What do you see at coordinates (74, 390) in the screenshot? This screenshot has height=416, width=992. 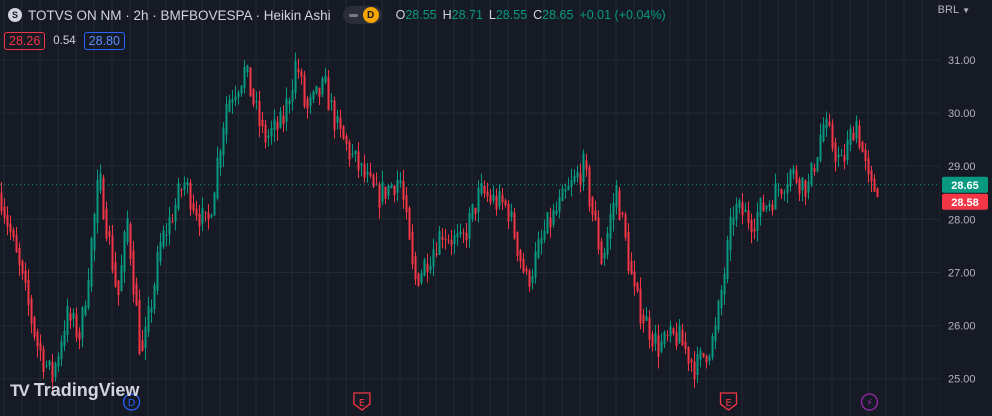 I see `tradingview-logo: TV TradingView` at bounding box center [74, 390].